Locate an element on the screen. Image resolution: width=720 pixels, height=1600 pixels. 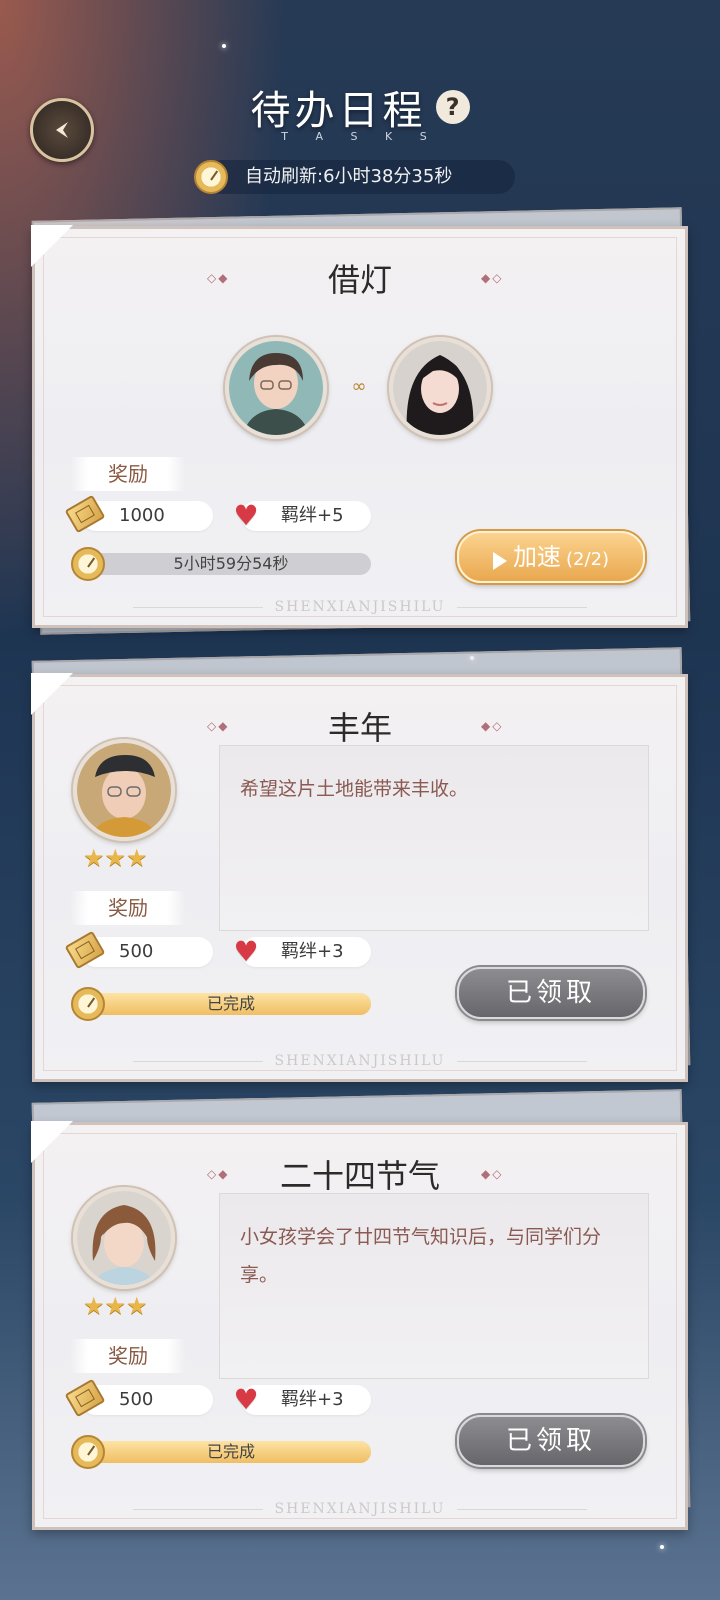
avatar-man-portrait-icon is located at coordinates (276, 388).